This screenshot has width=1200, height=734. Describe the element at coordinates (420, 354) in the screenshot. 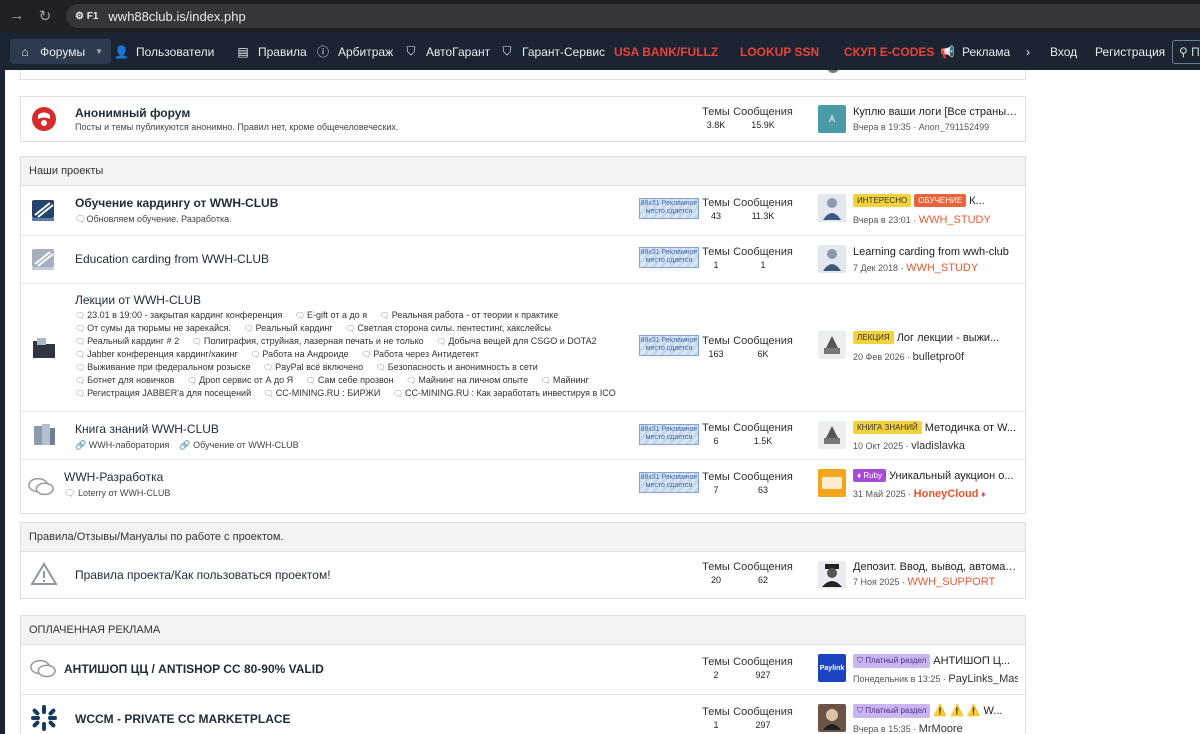

I see `subforum-link: Работа через Антидетект` at that location.